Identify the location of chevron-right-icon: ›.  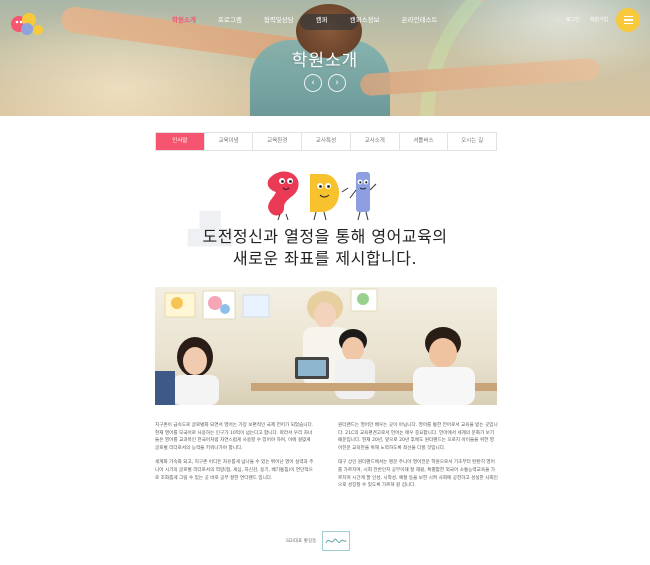
(337, 83).